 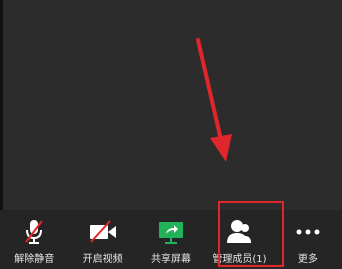 I want to click on unmute-label: 解除静音, so click(x=34, y=259).